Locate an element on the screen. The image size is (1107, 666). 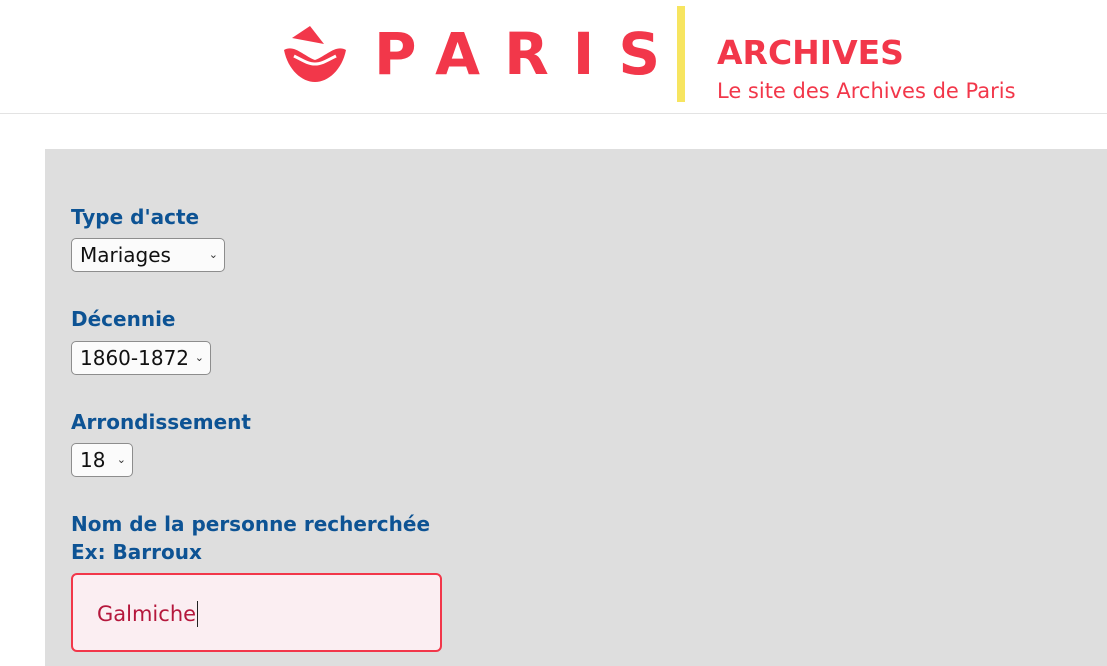
decennie-select: 1860-1872 ⌄ is located at coordinates (141, 358).